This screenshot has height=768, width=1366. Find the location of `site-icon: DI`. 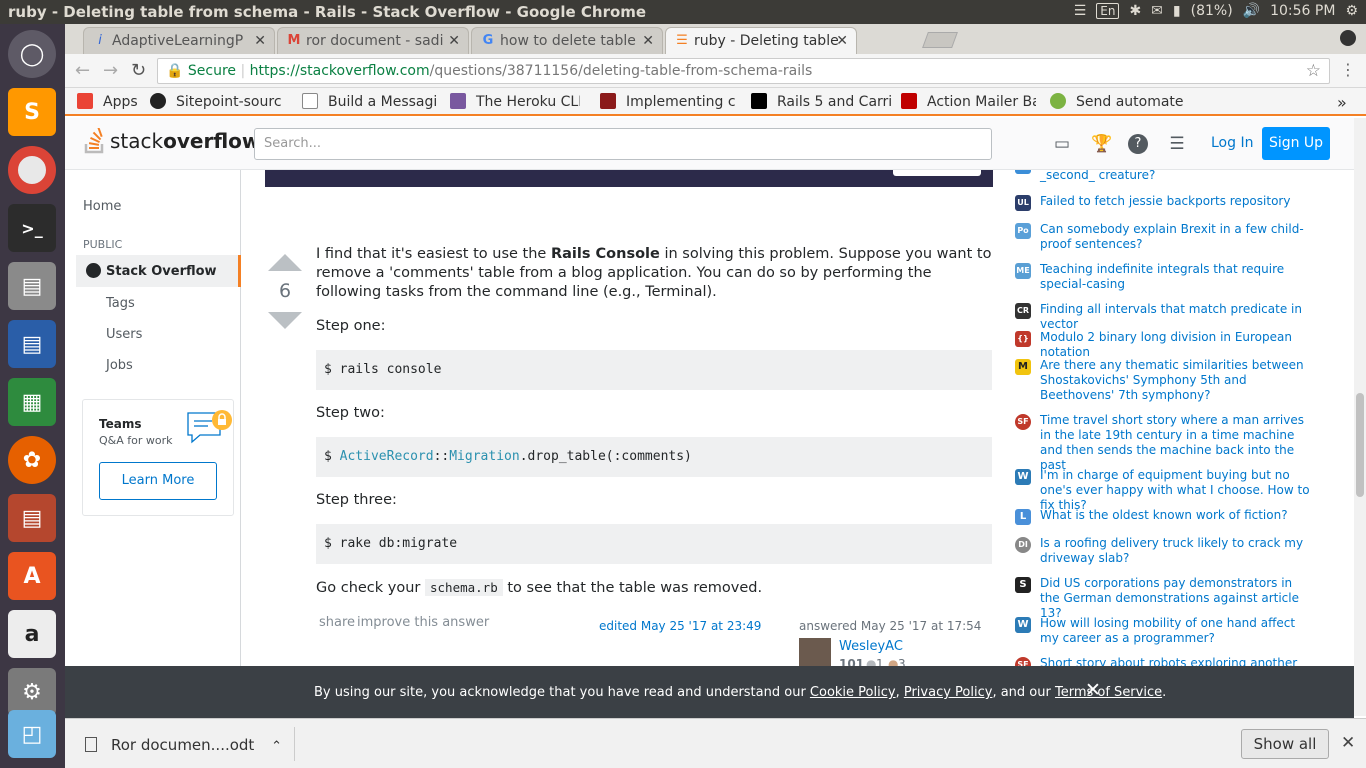

site-icon: DI is located at coordinates (1023, 545).